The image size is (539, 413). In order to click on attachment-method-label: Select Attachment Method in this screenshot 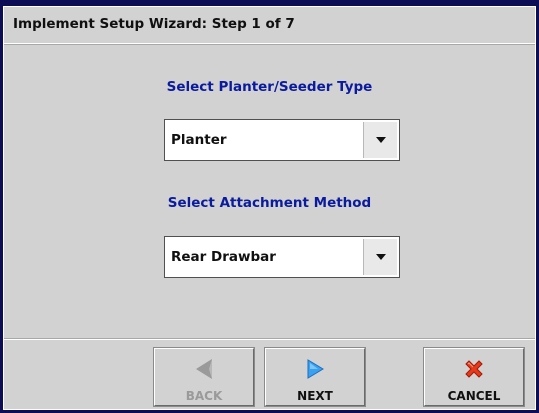, I will do `click(269, 203)`.